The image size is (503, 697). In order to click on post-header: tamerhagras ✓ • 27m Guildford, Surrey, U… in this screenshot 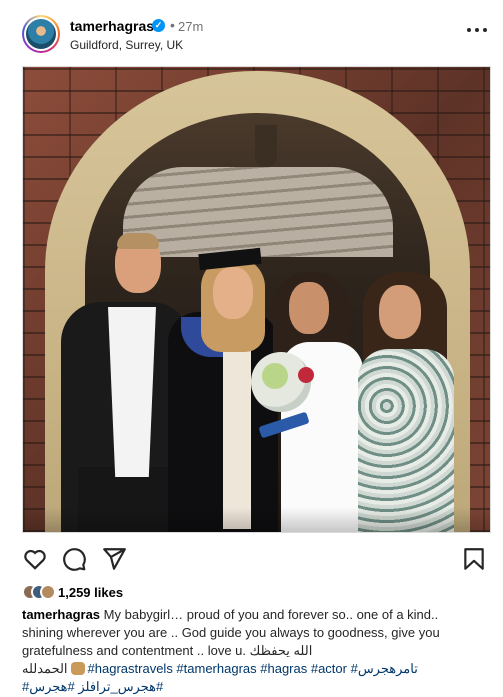, I will do `click(251, 31)`.